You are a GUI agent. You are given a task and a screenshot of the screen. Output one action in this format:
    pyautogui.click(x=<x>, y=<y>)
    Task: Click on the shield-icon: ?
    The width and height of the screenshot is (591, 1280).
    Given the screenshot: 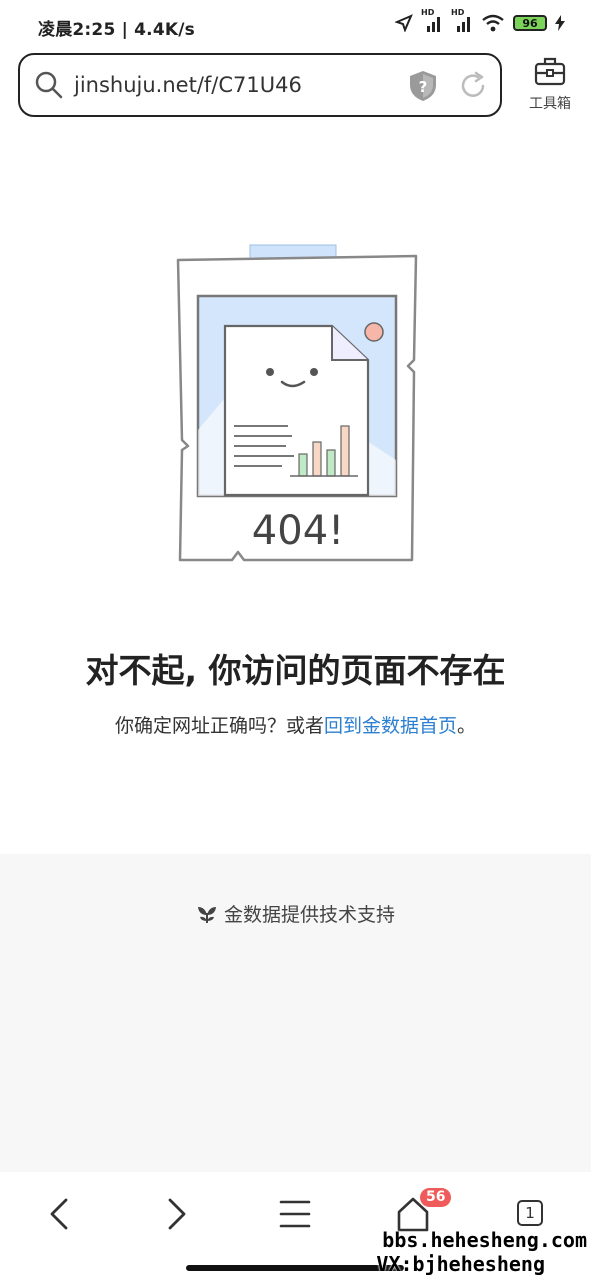 What is the action you would take?
    pyautogui.click(x=423, y=86)
    